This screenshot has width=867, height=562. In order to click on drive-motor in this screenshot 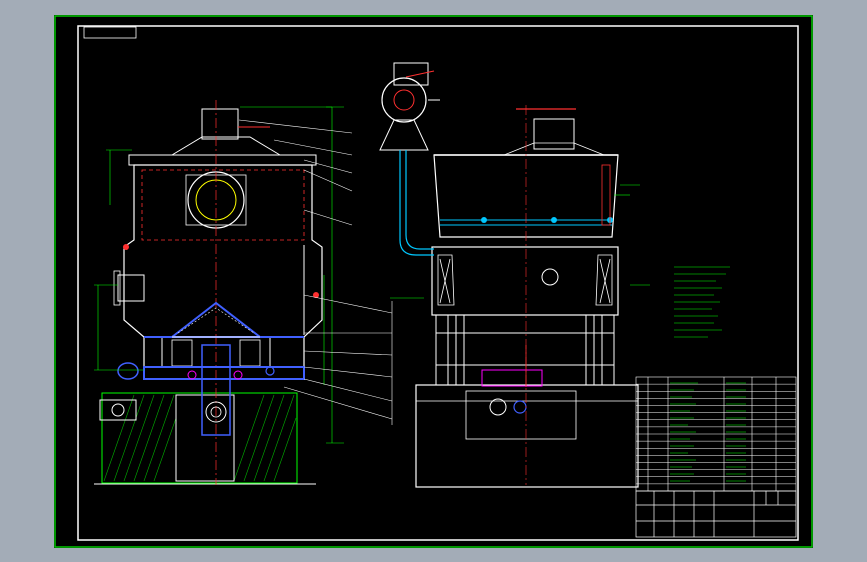, I will do `click(128, 371)`.